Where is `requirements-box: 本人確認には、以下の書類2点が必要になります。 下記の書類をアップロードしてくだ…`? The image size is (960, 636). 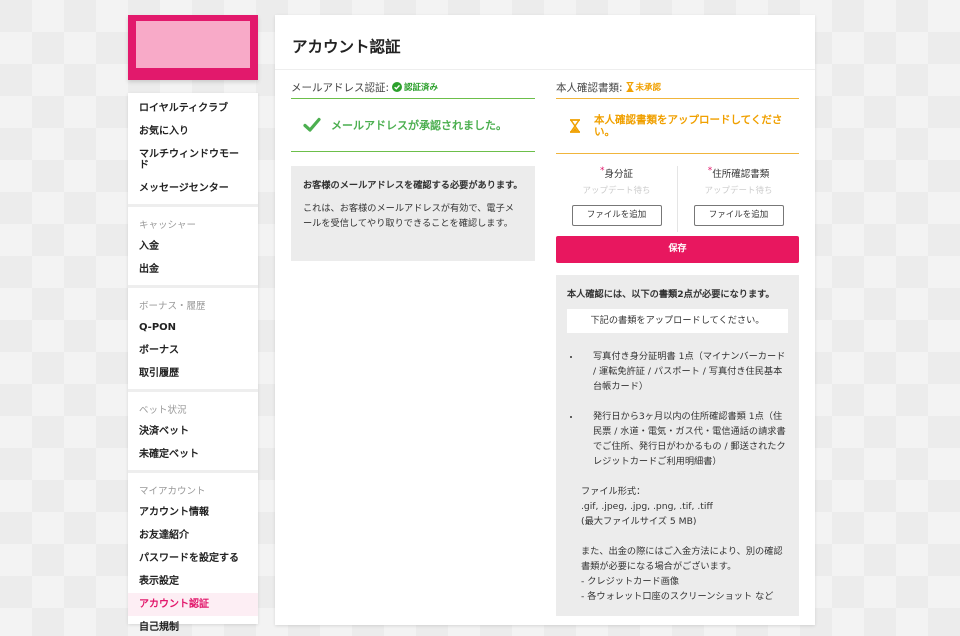
requirements-box: 本人確認には、以下の書類2点が必要になります。 下記の書類をアップロードしてくだ… is located at coordinates (677, 445).